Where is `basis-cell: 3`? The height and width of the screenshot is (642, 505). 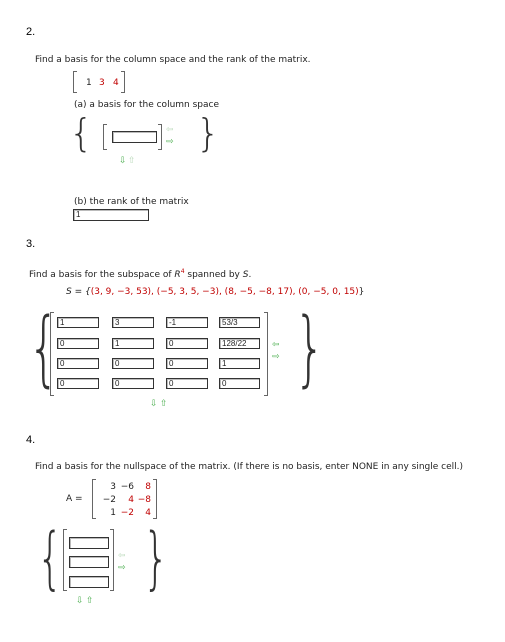 basis-cell: 3 is located at coordinates (133, 322).